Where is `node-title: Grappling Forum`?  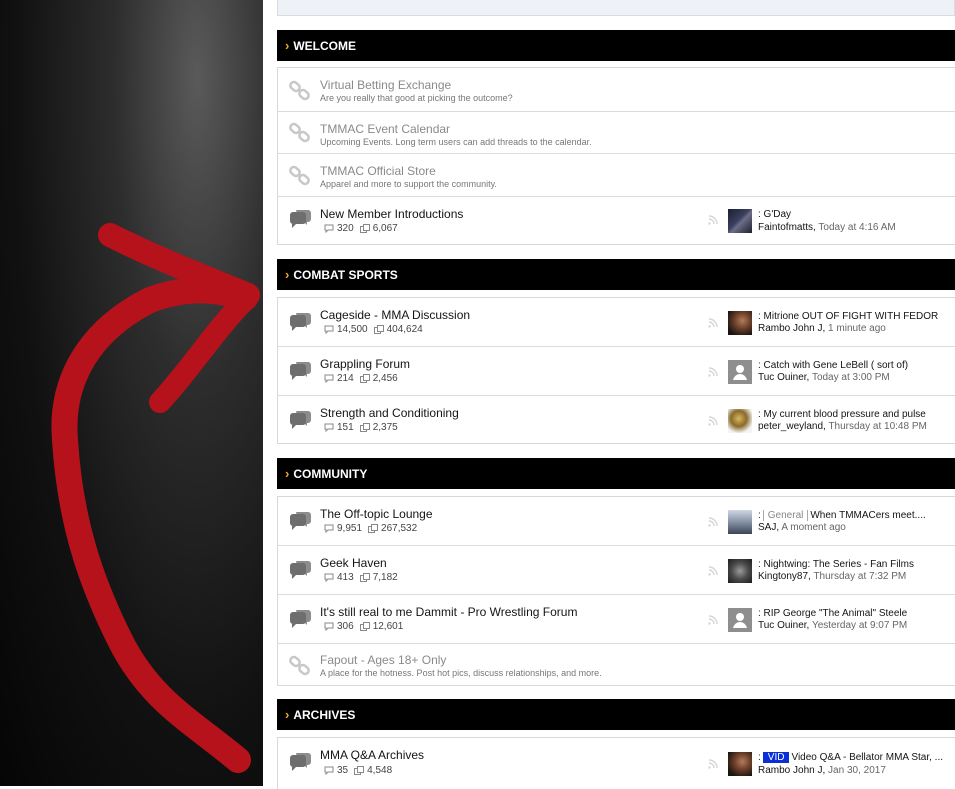
node-title: Grappling Forum is located at coordinates (365, 364).